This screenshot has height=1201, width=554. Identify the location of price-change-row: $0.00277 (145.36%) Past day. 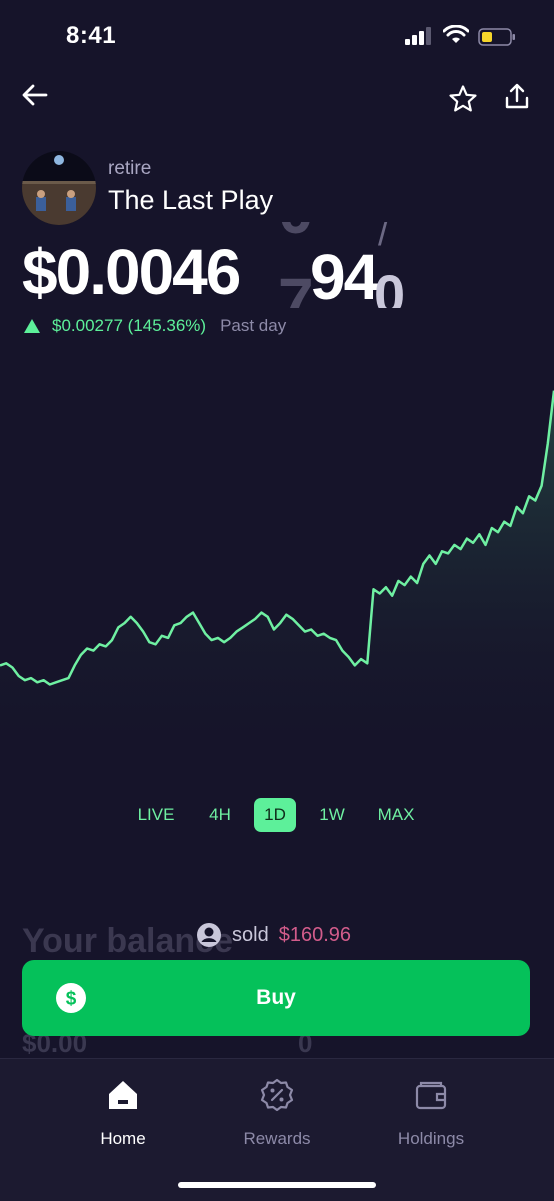
(155, 326).